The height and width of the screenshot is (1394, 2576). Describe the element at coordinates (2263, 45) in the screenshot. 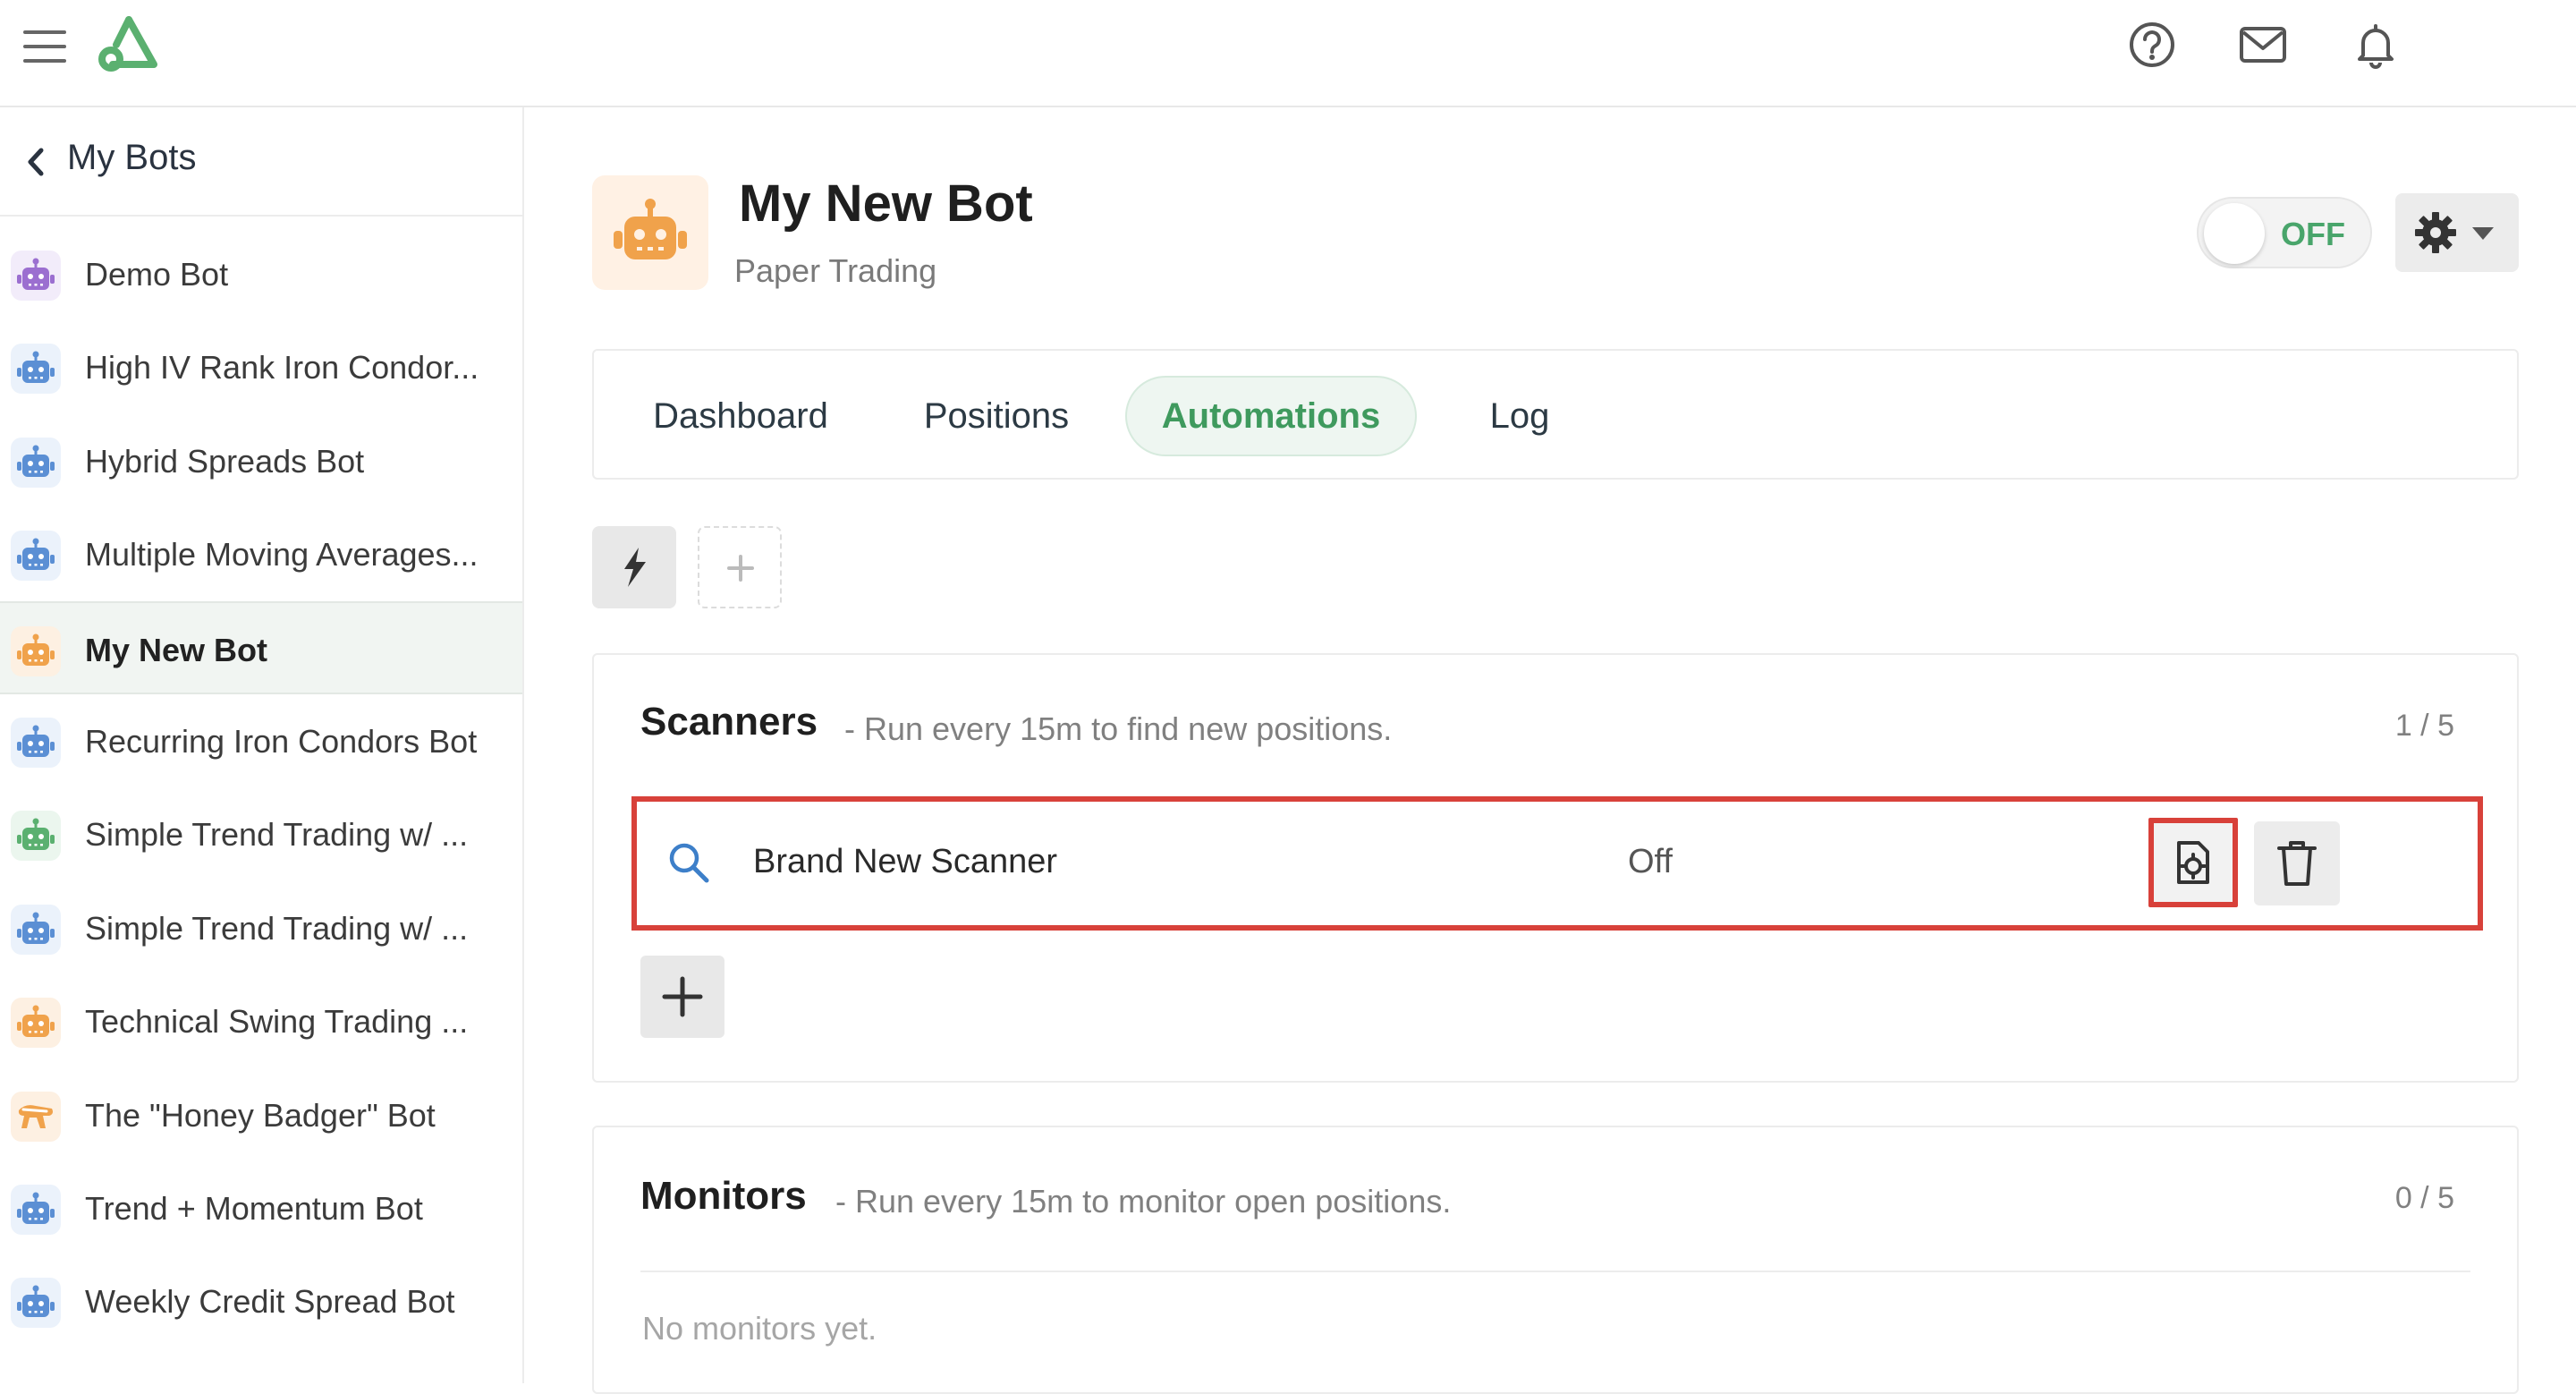

I see `mail-icon` at that location.